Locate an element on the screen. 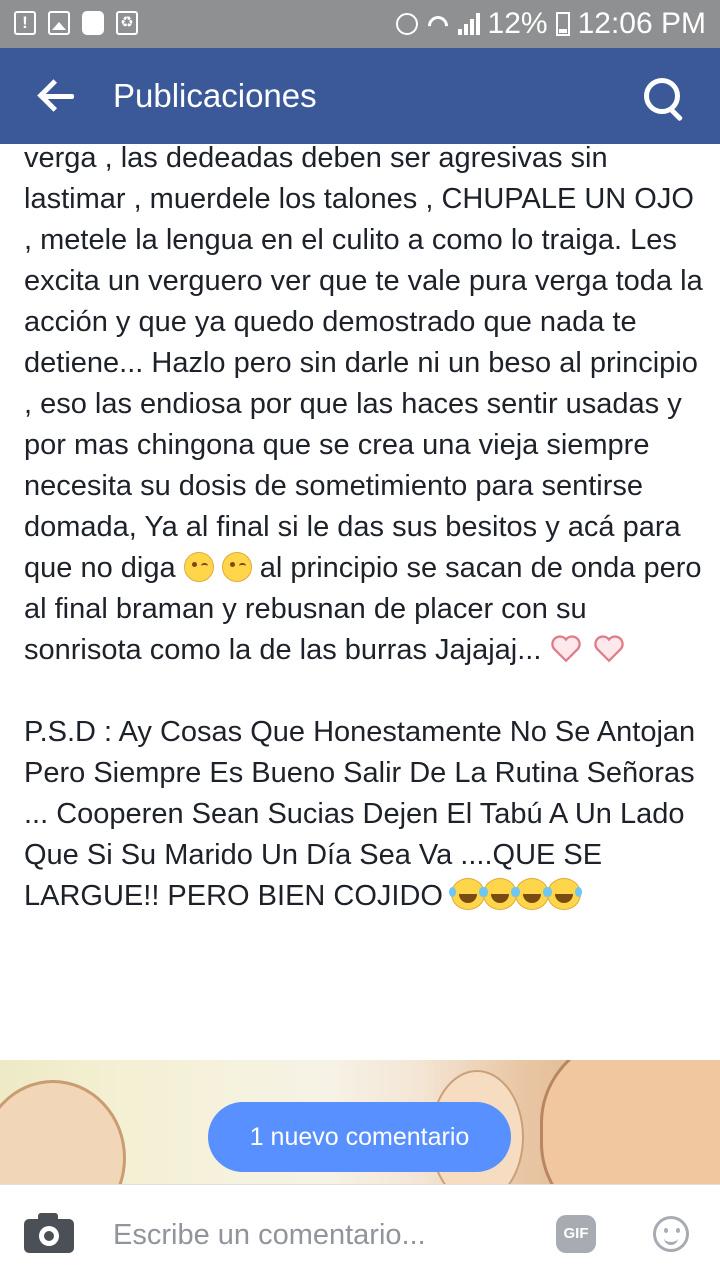 This screenshot has height=1281, width=720. notification-icons is located at coordinates (76, 23).